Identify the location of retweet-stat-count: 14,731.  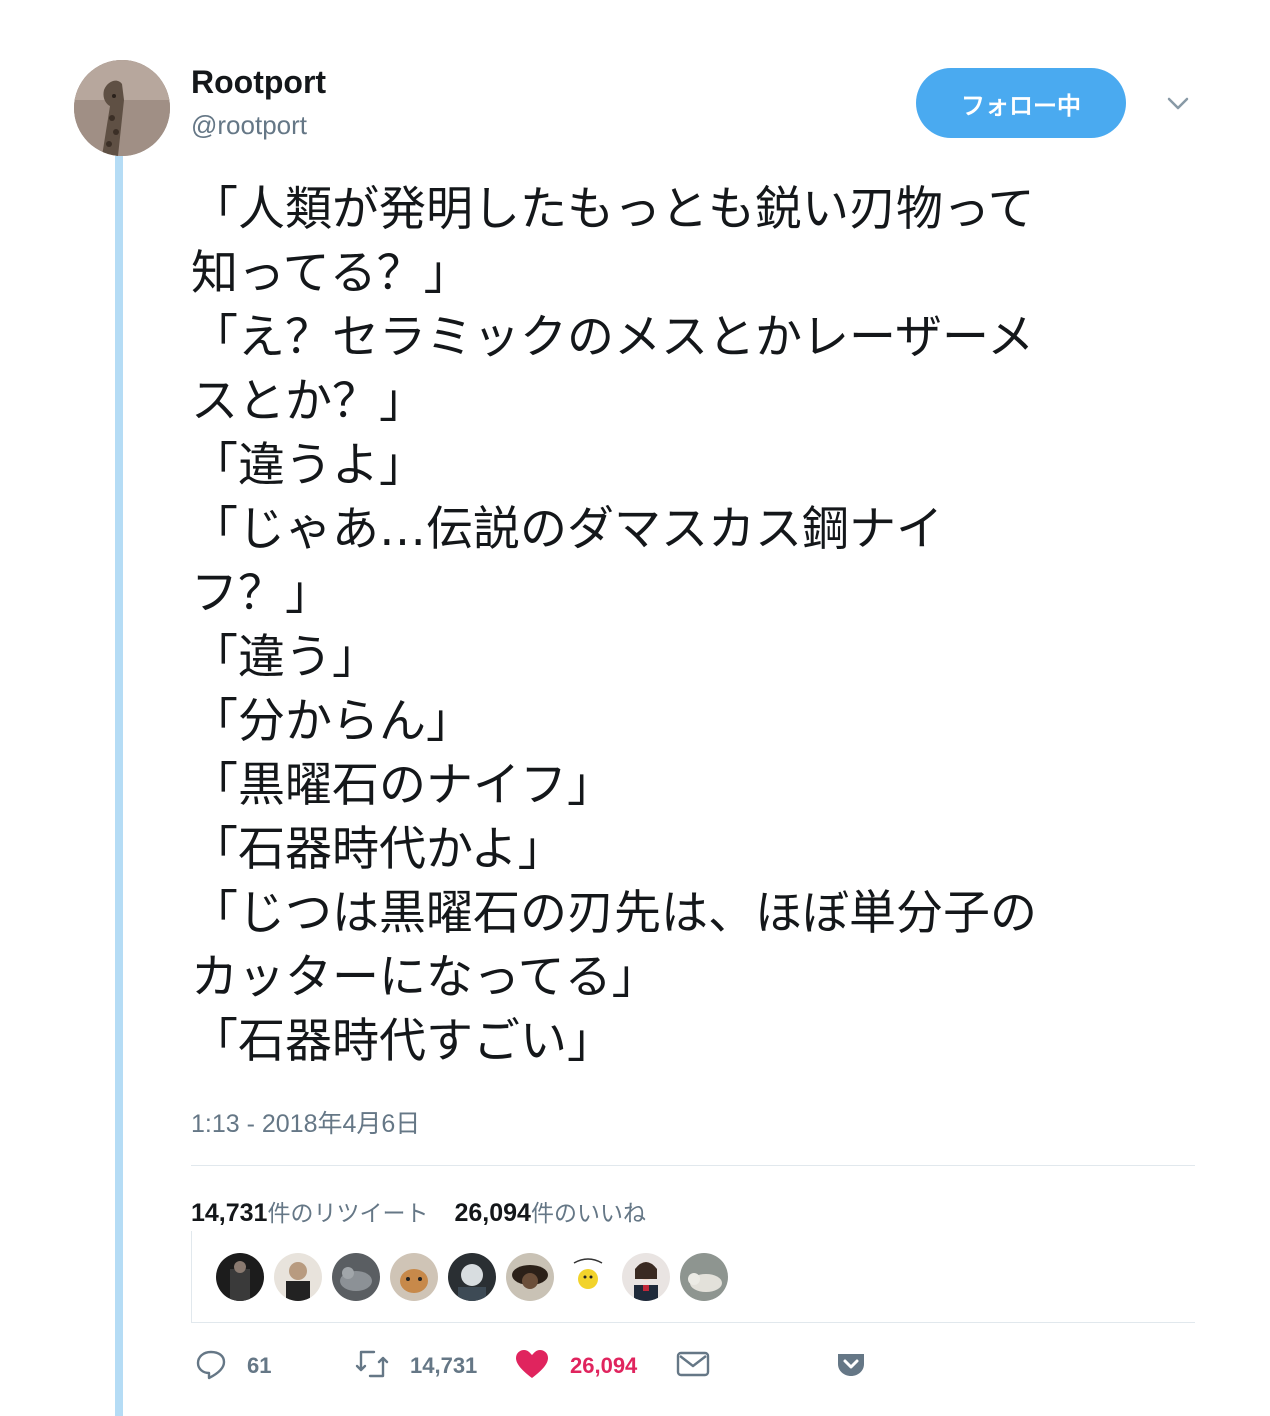
(229, 1213).